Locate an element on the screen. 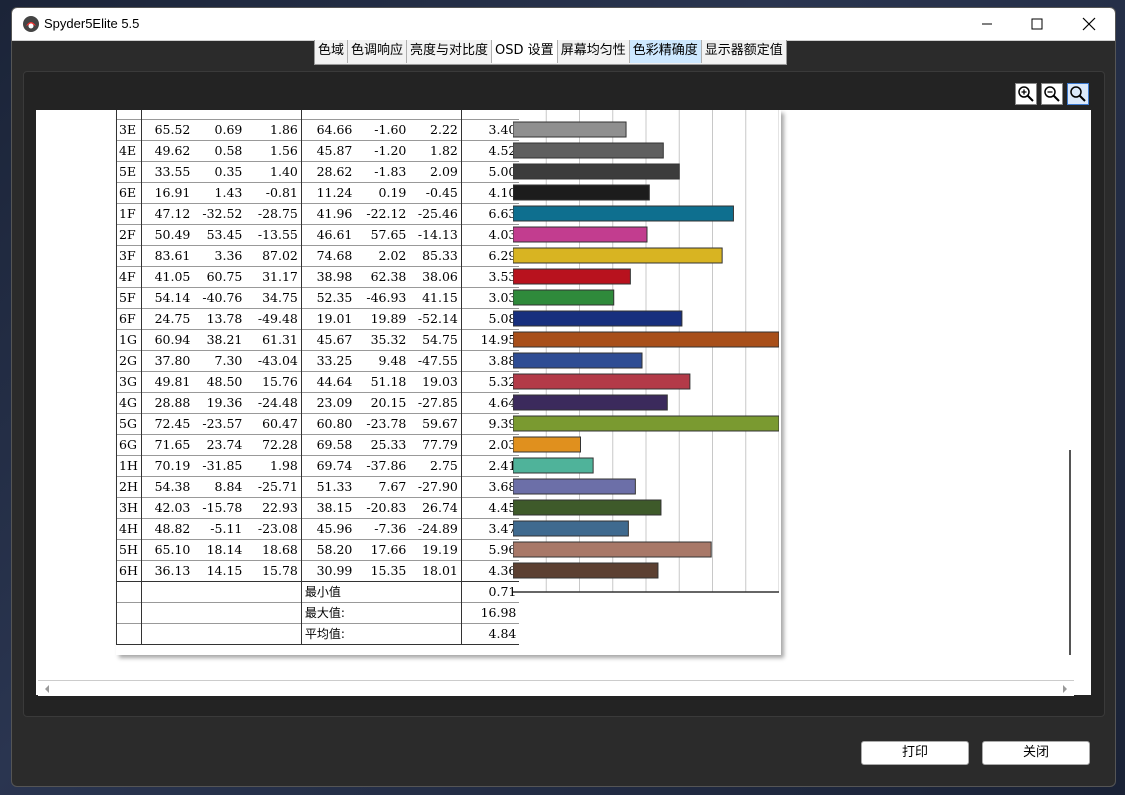 The height and width of the screenshot is (795, 1125). maximize-button is located at coordinates (1037, 24).